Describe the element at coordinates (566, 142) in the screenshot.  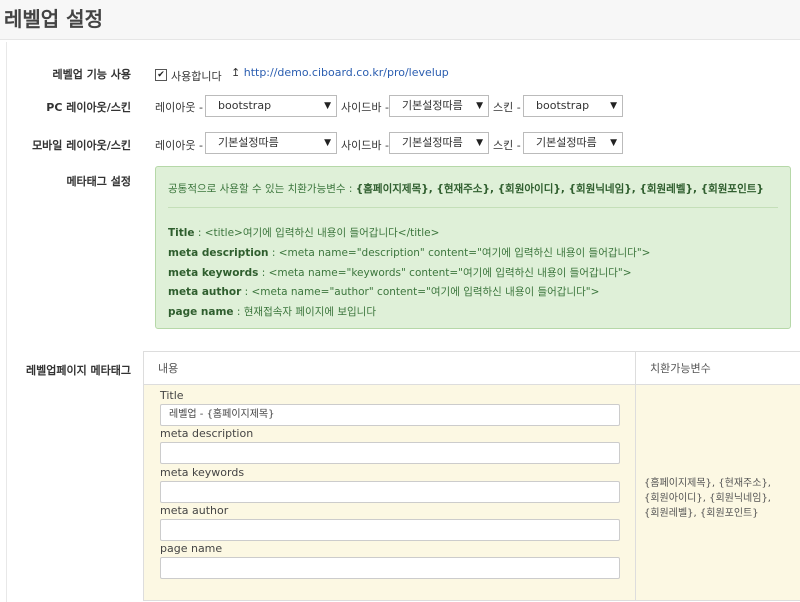
I see `mobile-skin-value: 기본설정따름` at that location.